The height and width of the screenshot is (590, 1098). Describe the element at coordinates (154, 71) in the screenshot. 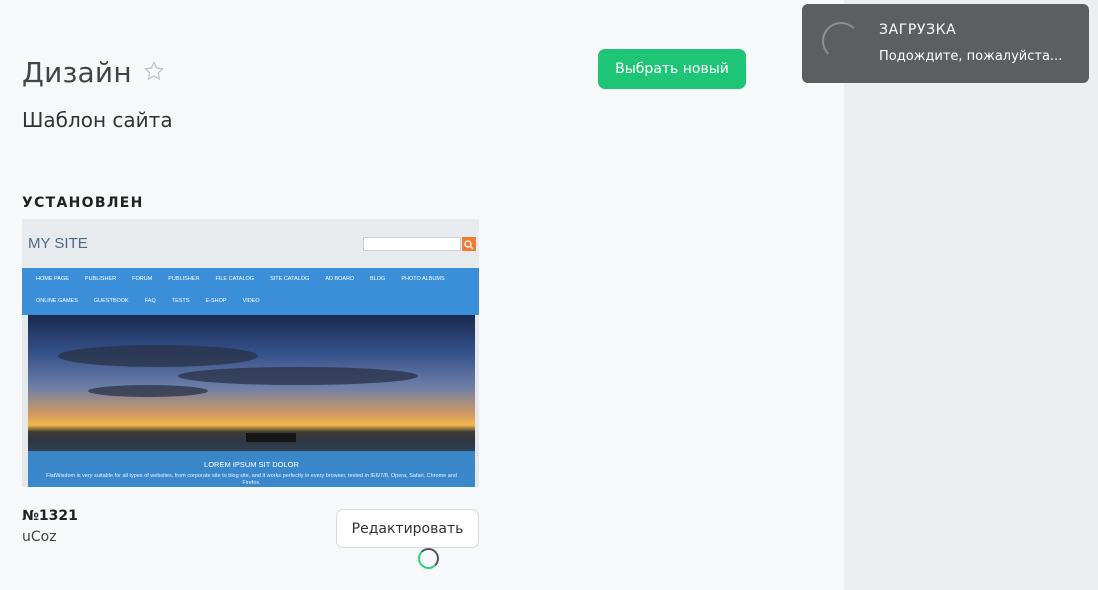

I see `star-outline-icon` at that location.